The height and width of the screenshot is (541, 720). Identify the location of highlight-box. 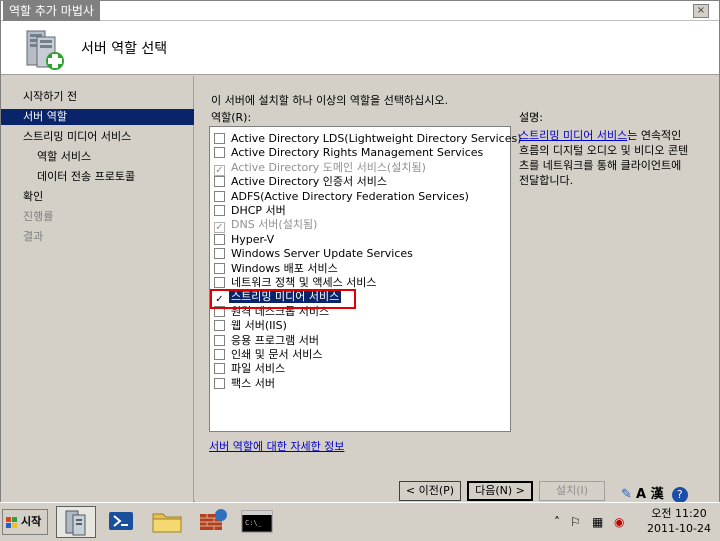
(283, 299).